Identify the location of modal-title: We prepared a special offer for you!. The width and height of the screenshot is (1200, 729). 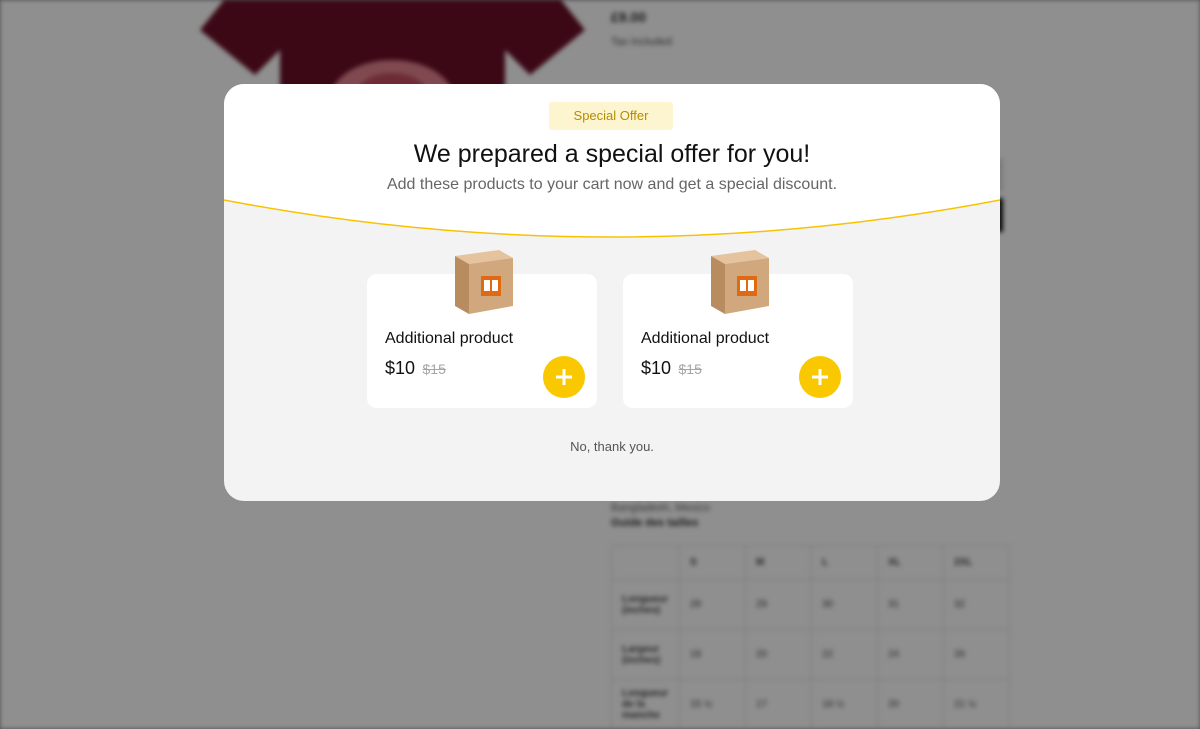
(612, 154).